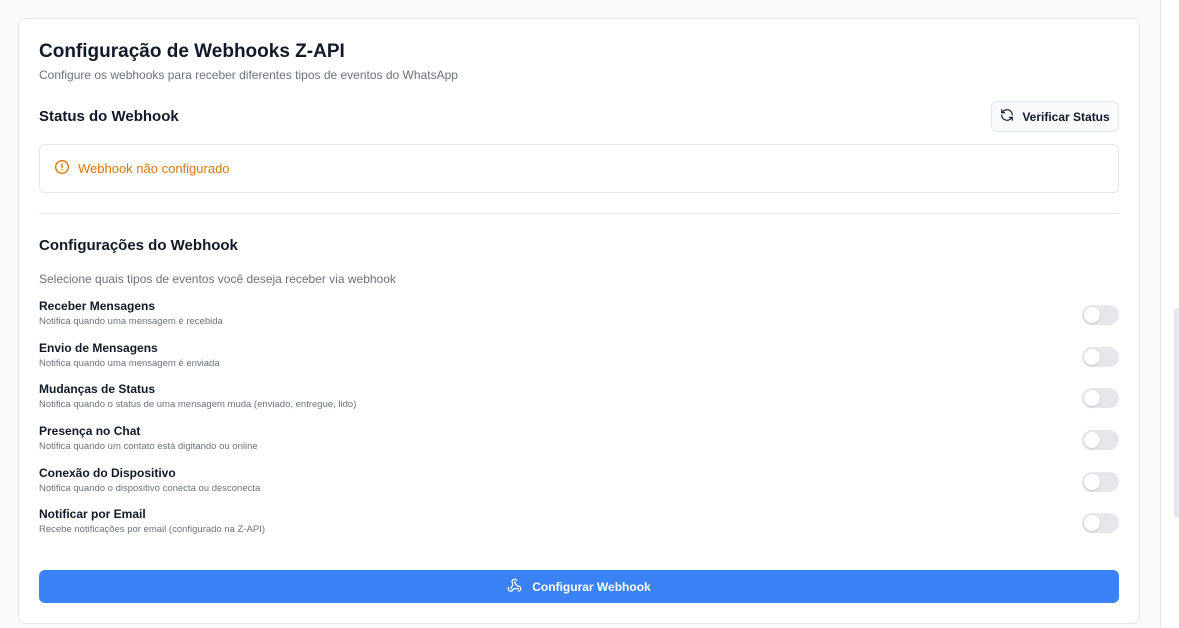 The image size is (1179, 628). I want to click on status-section-title: Status do Webhook, so click(109, 116).